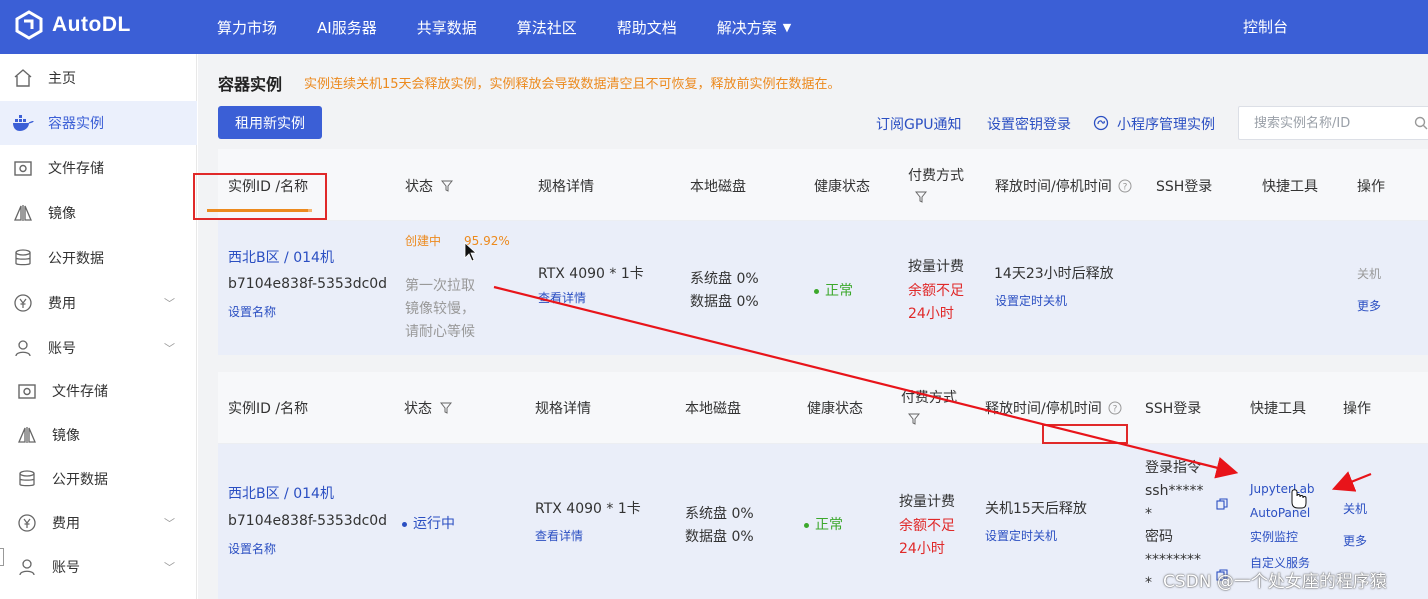 The width and height of the screenshot is (1428, 599). I want to click on health-status-label: 正常, so click(829, 525).